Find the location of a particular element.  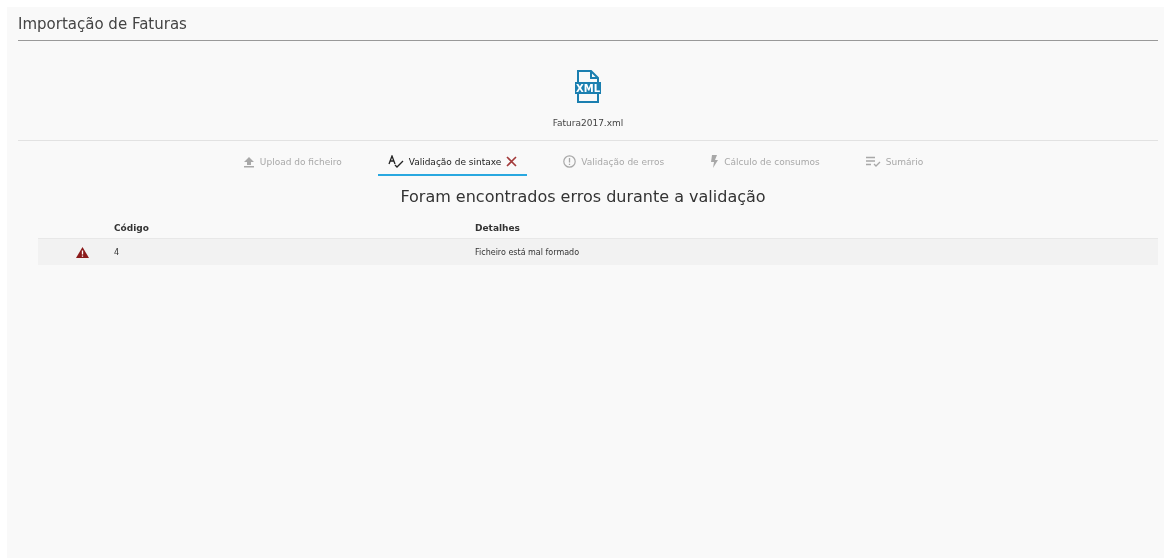

page-title: Importação de Faturas is located at coordinates (588, 28).